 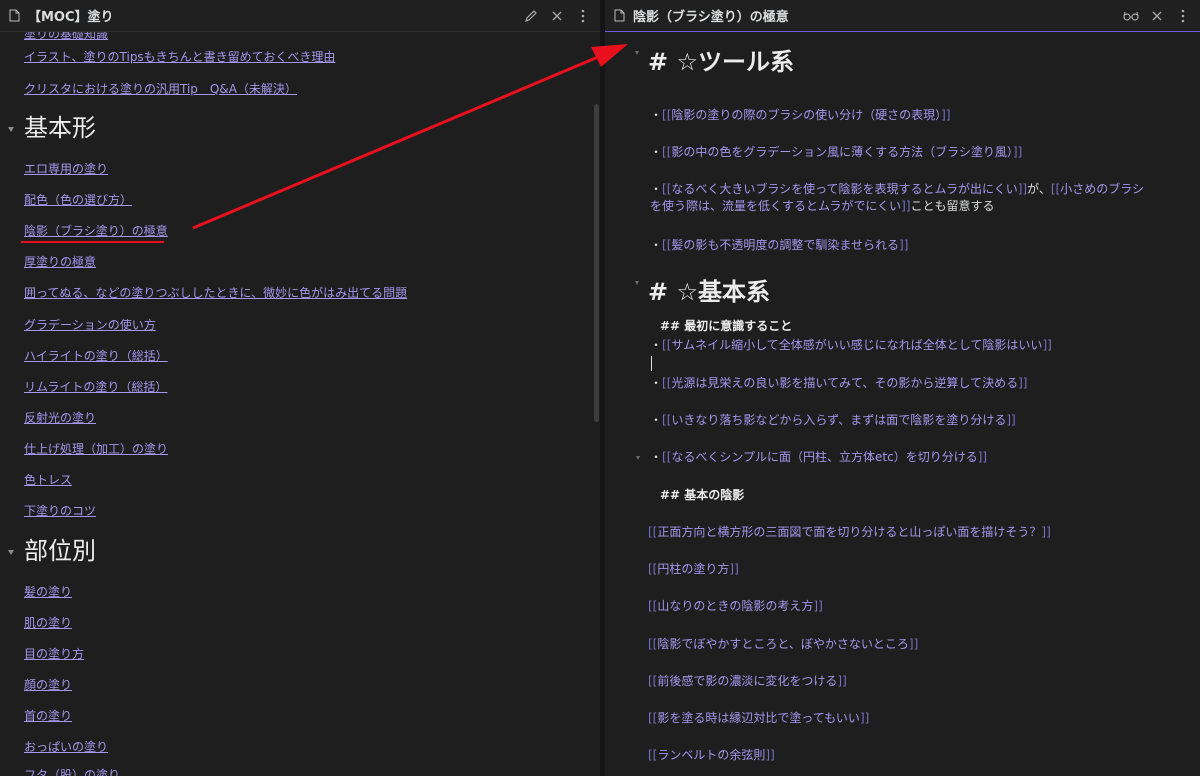 I want to click on note-link: 囲ってぬる、などの塗りつぶししたときに、微妙に色がはみ出てる問題, so click(x=215, y=293).